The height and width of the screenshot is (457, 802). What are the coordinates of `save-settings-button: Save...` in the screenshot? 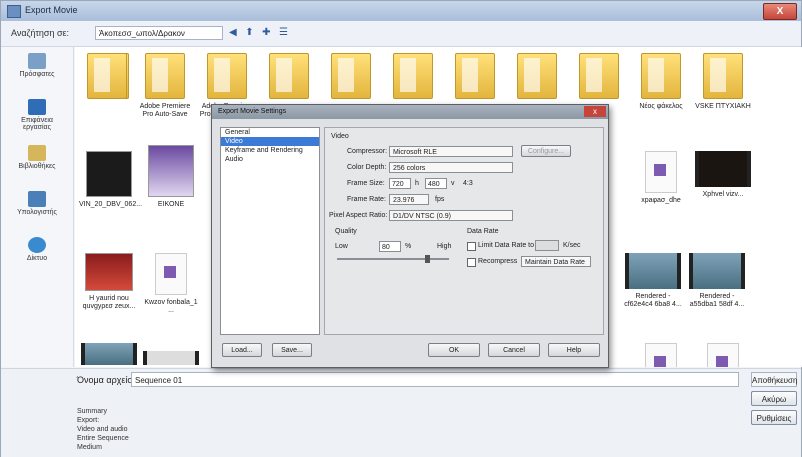 It's located at (292, 350).